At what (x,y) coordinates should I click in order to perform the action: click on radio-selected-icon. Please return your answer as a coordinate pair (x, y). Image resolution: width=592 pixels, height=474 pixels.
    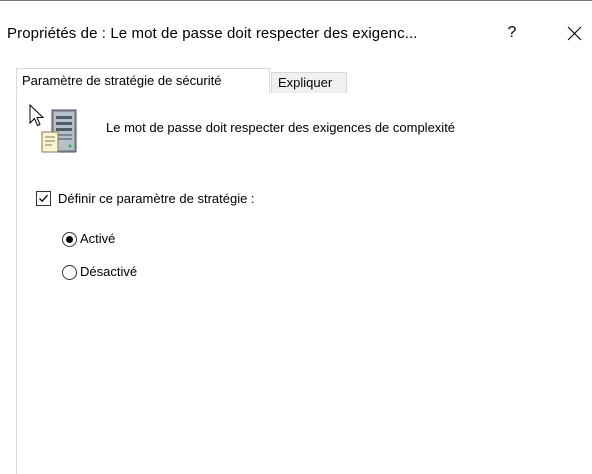
    Looking at the image, I should click on (69, 239).